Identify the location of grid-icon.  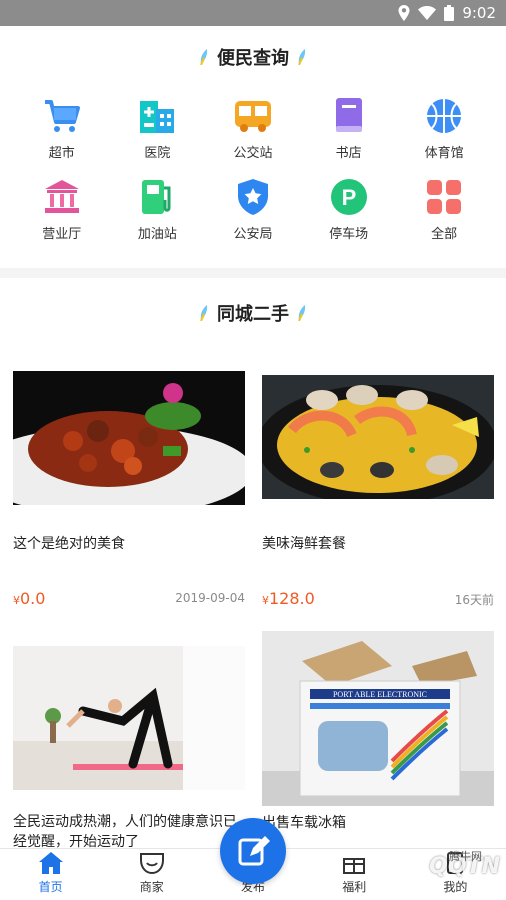
(444, 197).